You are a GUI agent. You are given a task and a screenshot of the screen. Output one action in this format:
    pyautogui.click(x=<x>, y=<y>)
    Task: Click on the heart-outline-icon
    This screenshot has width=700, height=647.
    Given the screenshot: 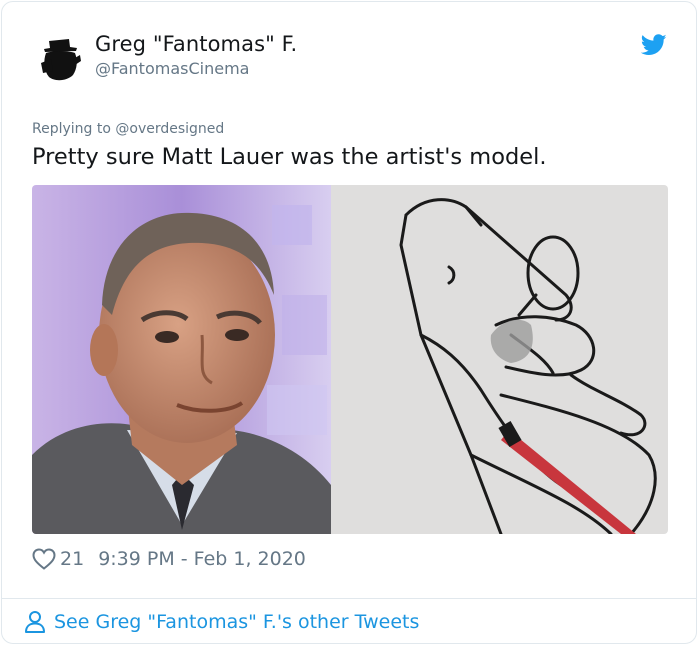 What is the action you would take?
    pyautogui.click(x=44, y=559)
    